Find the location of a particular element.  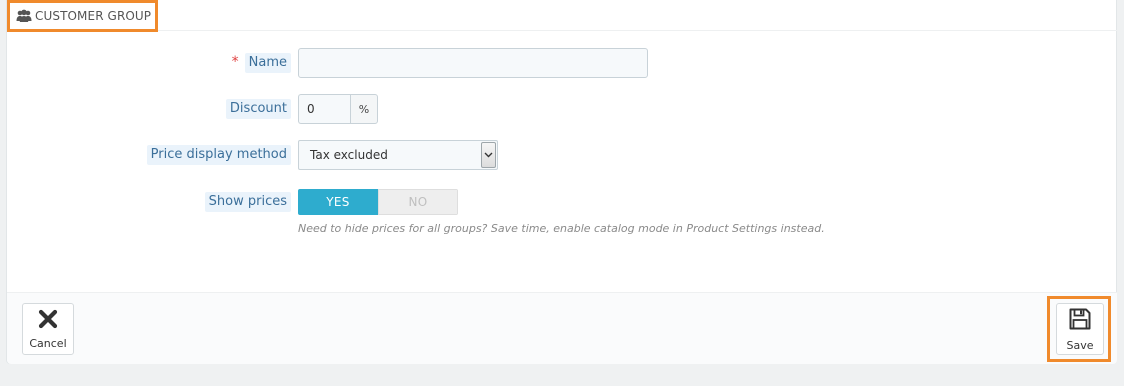

name-label-wrap: * Name is located at coordinates (261, 63).